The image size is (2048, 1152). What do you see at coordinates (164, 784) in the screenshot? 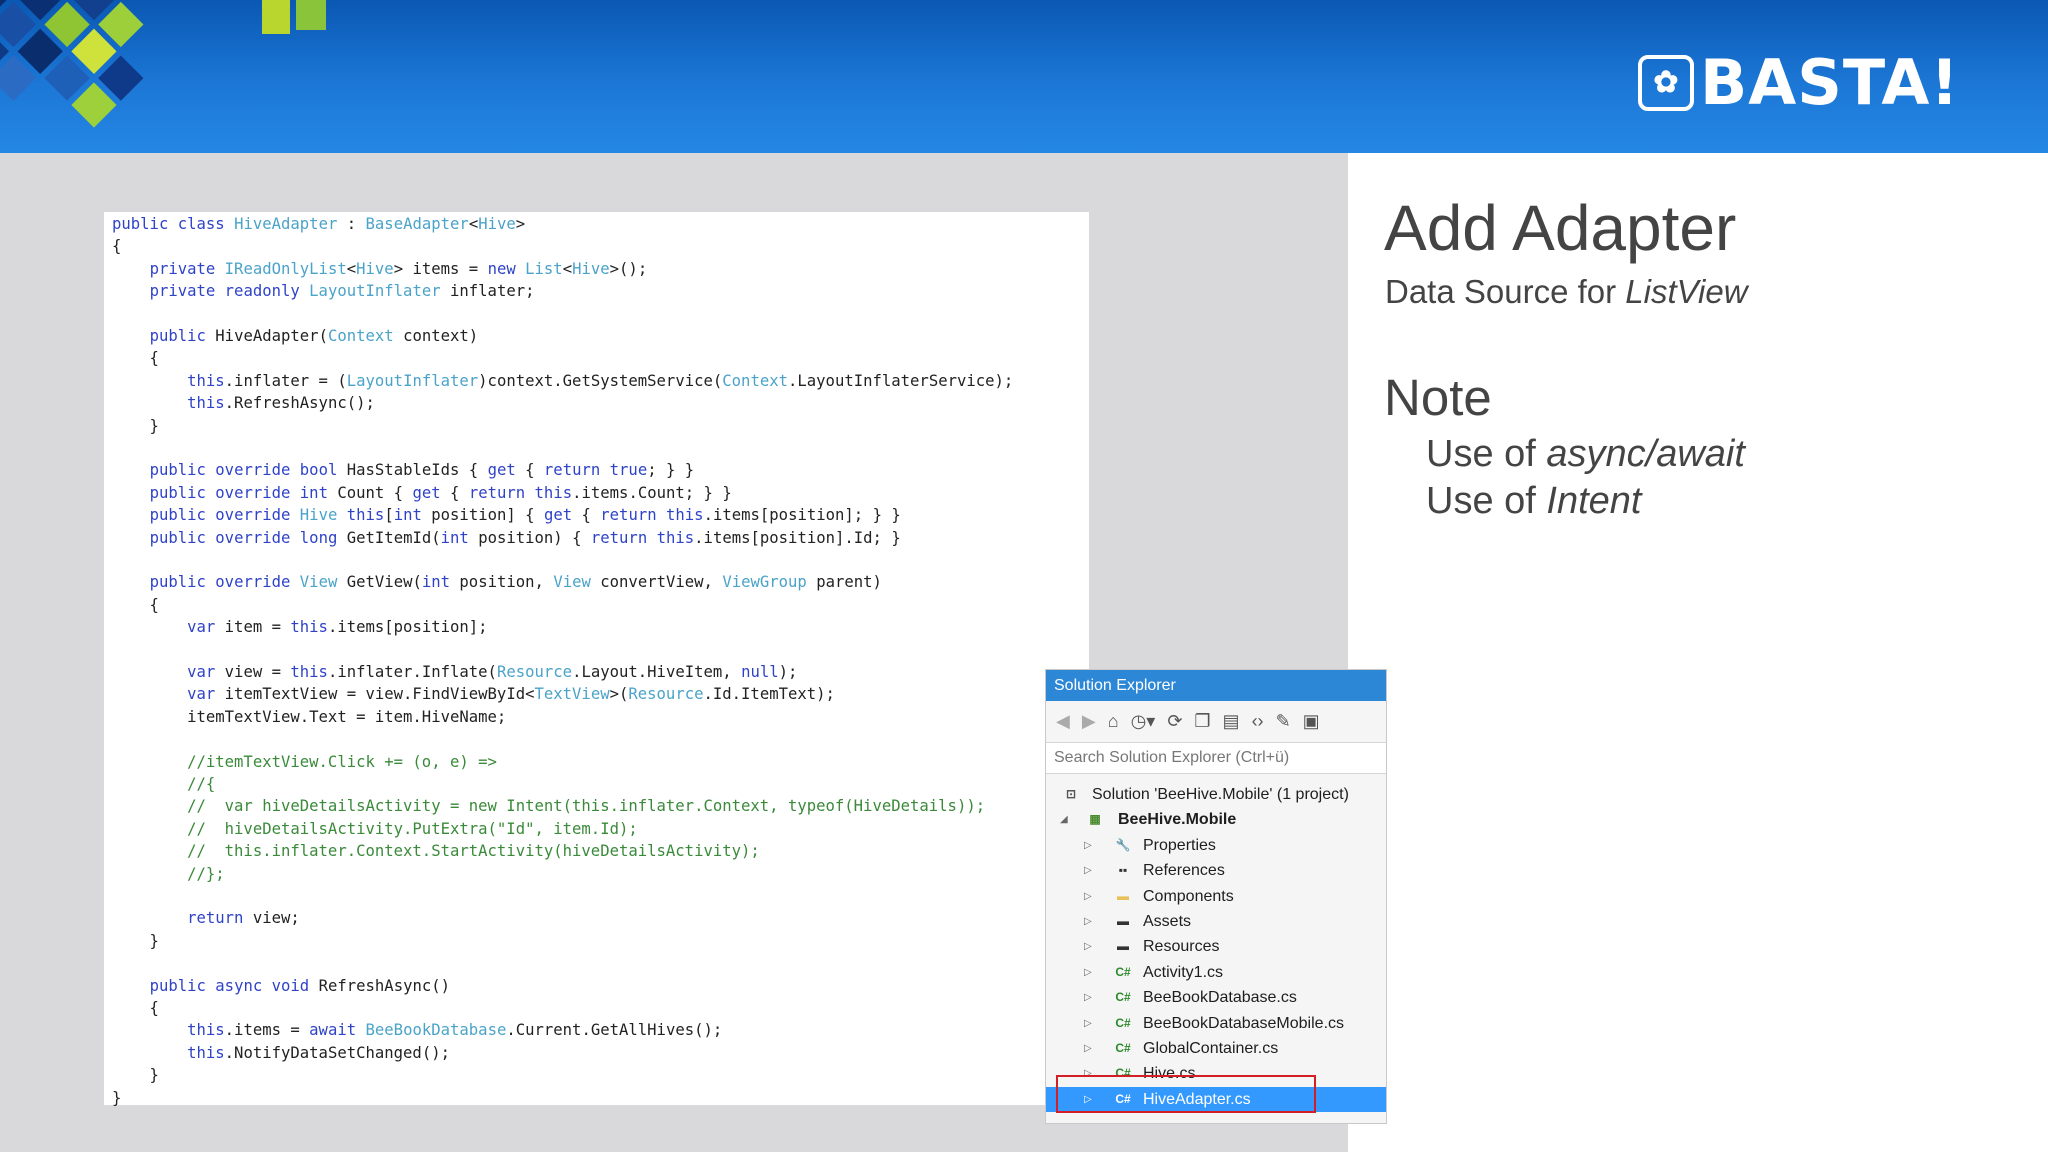
I see `code-line: //{` at bounding box center [164, 784].